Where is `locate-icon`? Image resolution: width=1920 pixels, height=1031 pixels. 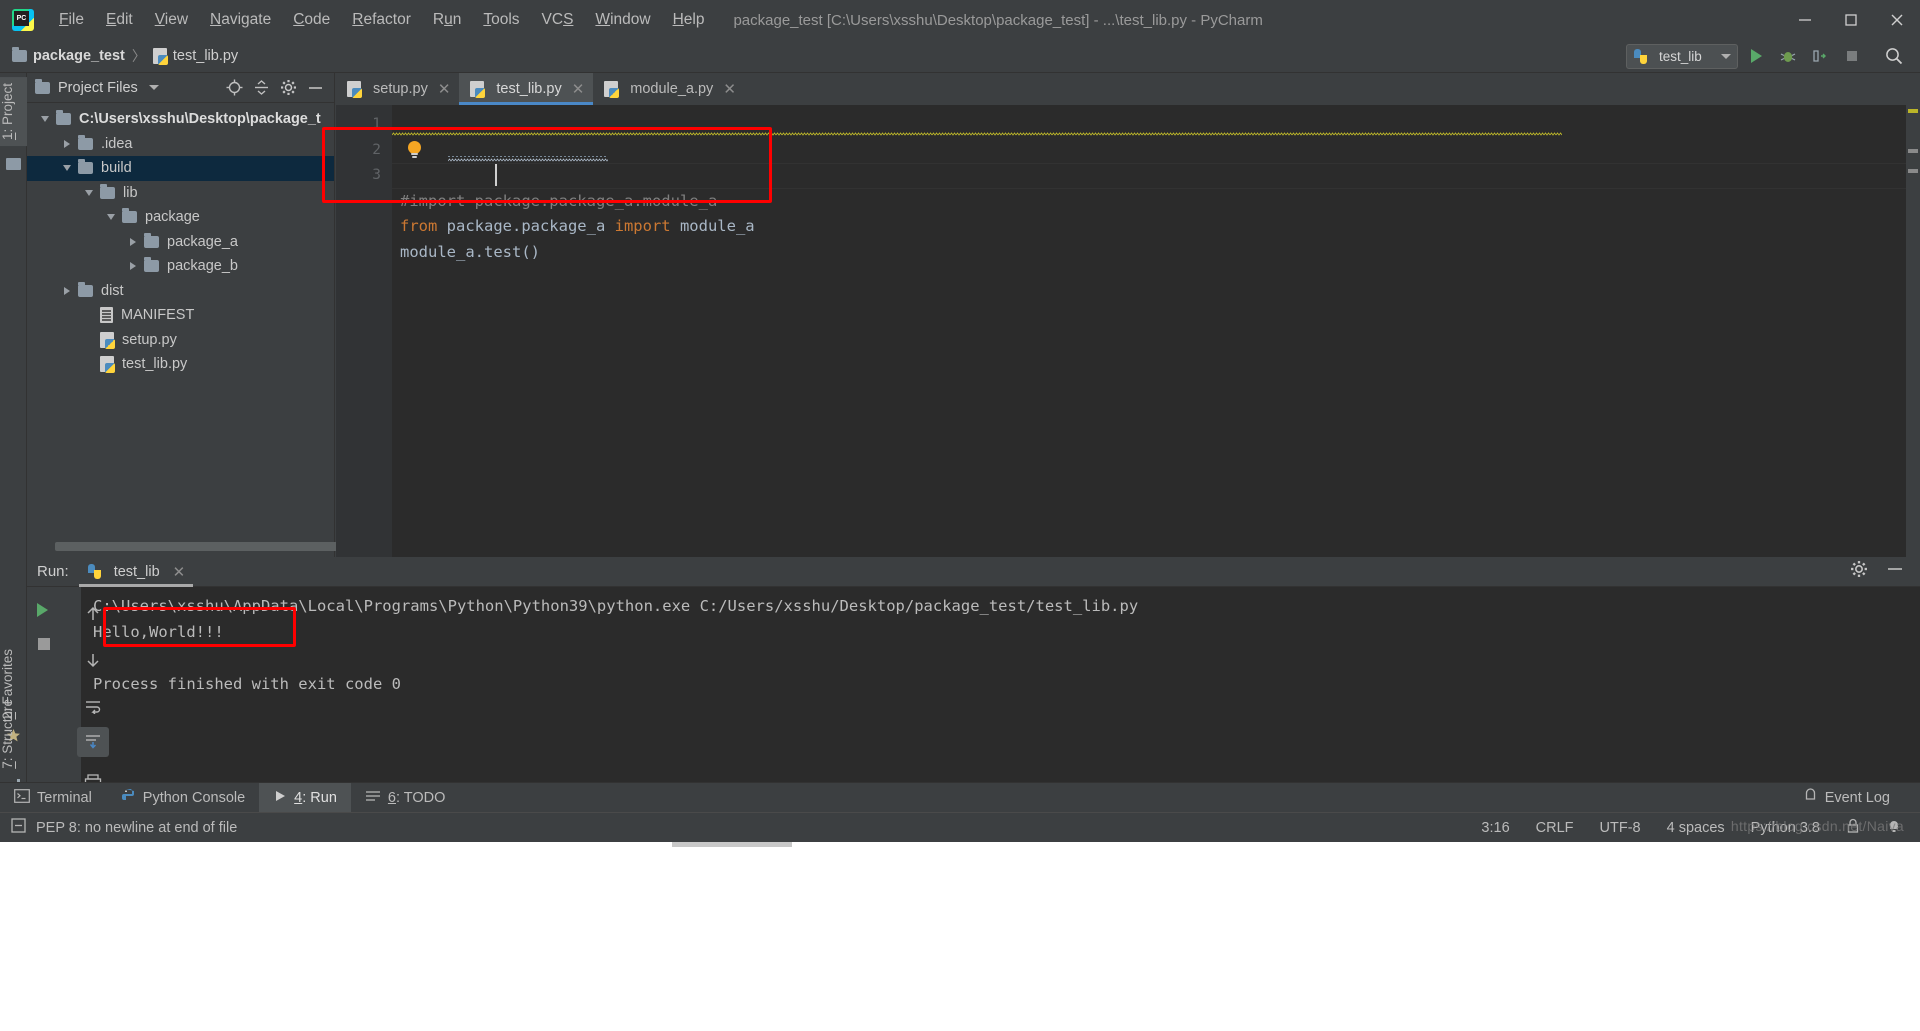 locate-icon is located at coordinates (234, 87).